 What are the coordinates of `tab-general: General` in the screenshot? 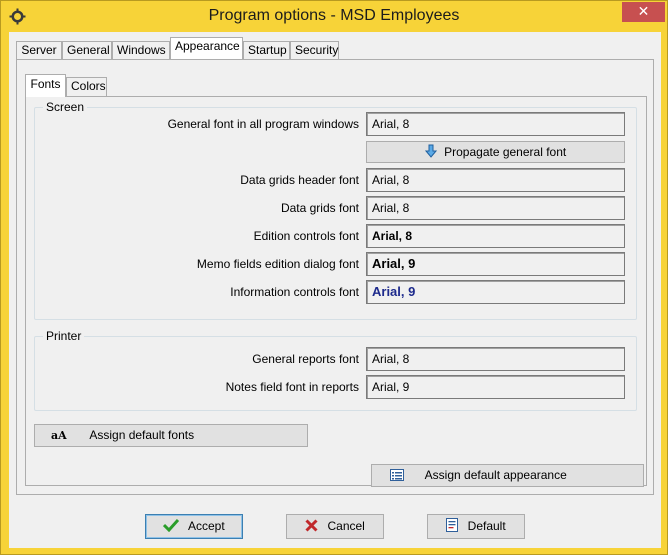 It's located at (87, 50).